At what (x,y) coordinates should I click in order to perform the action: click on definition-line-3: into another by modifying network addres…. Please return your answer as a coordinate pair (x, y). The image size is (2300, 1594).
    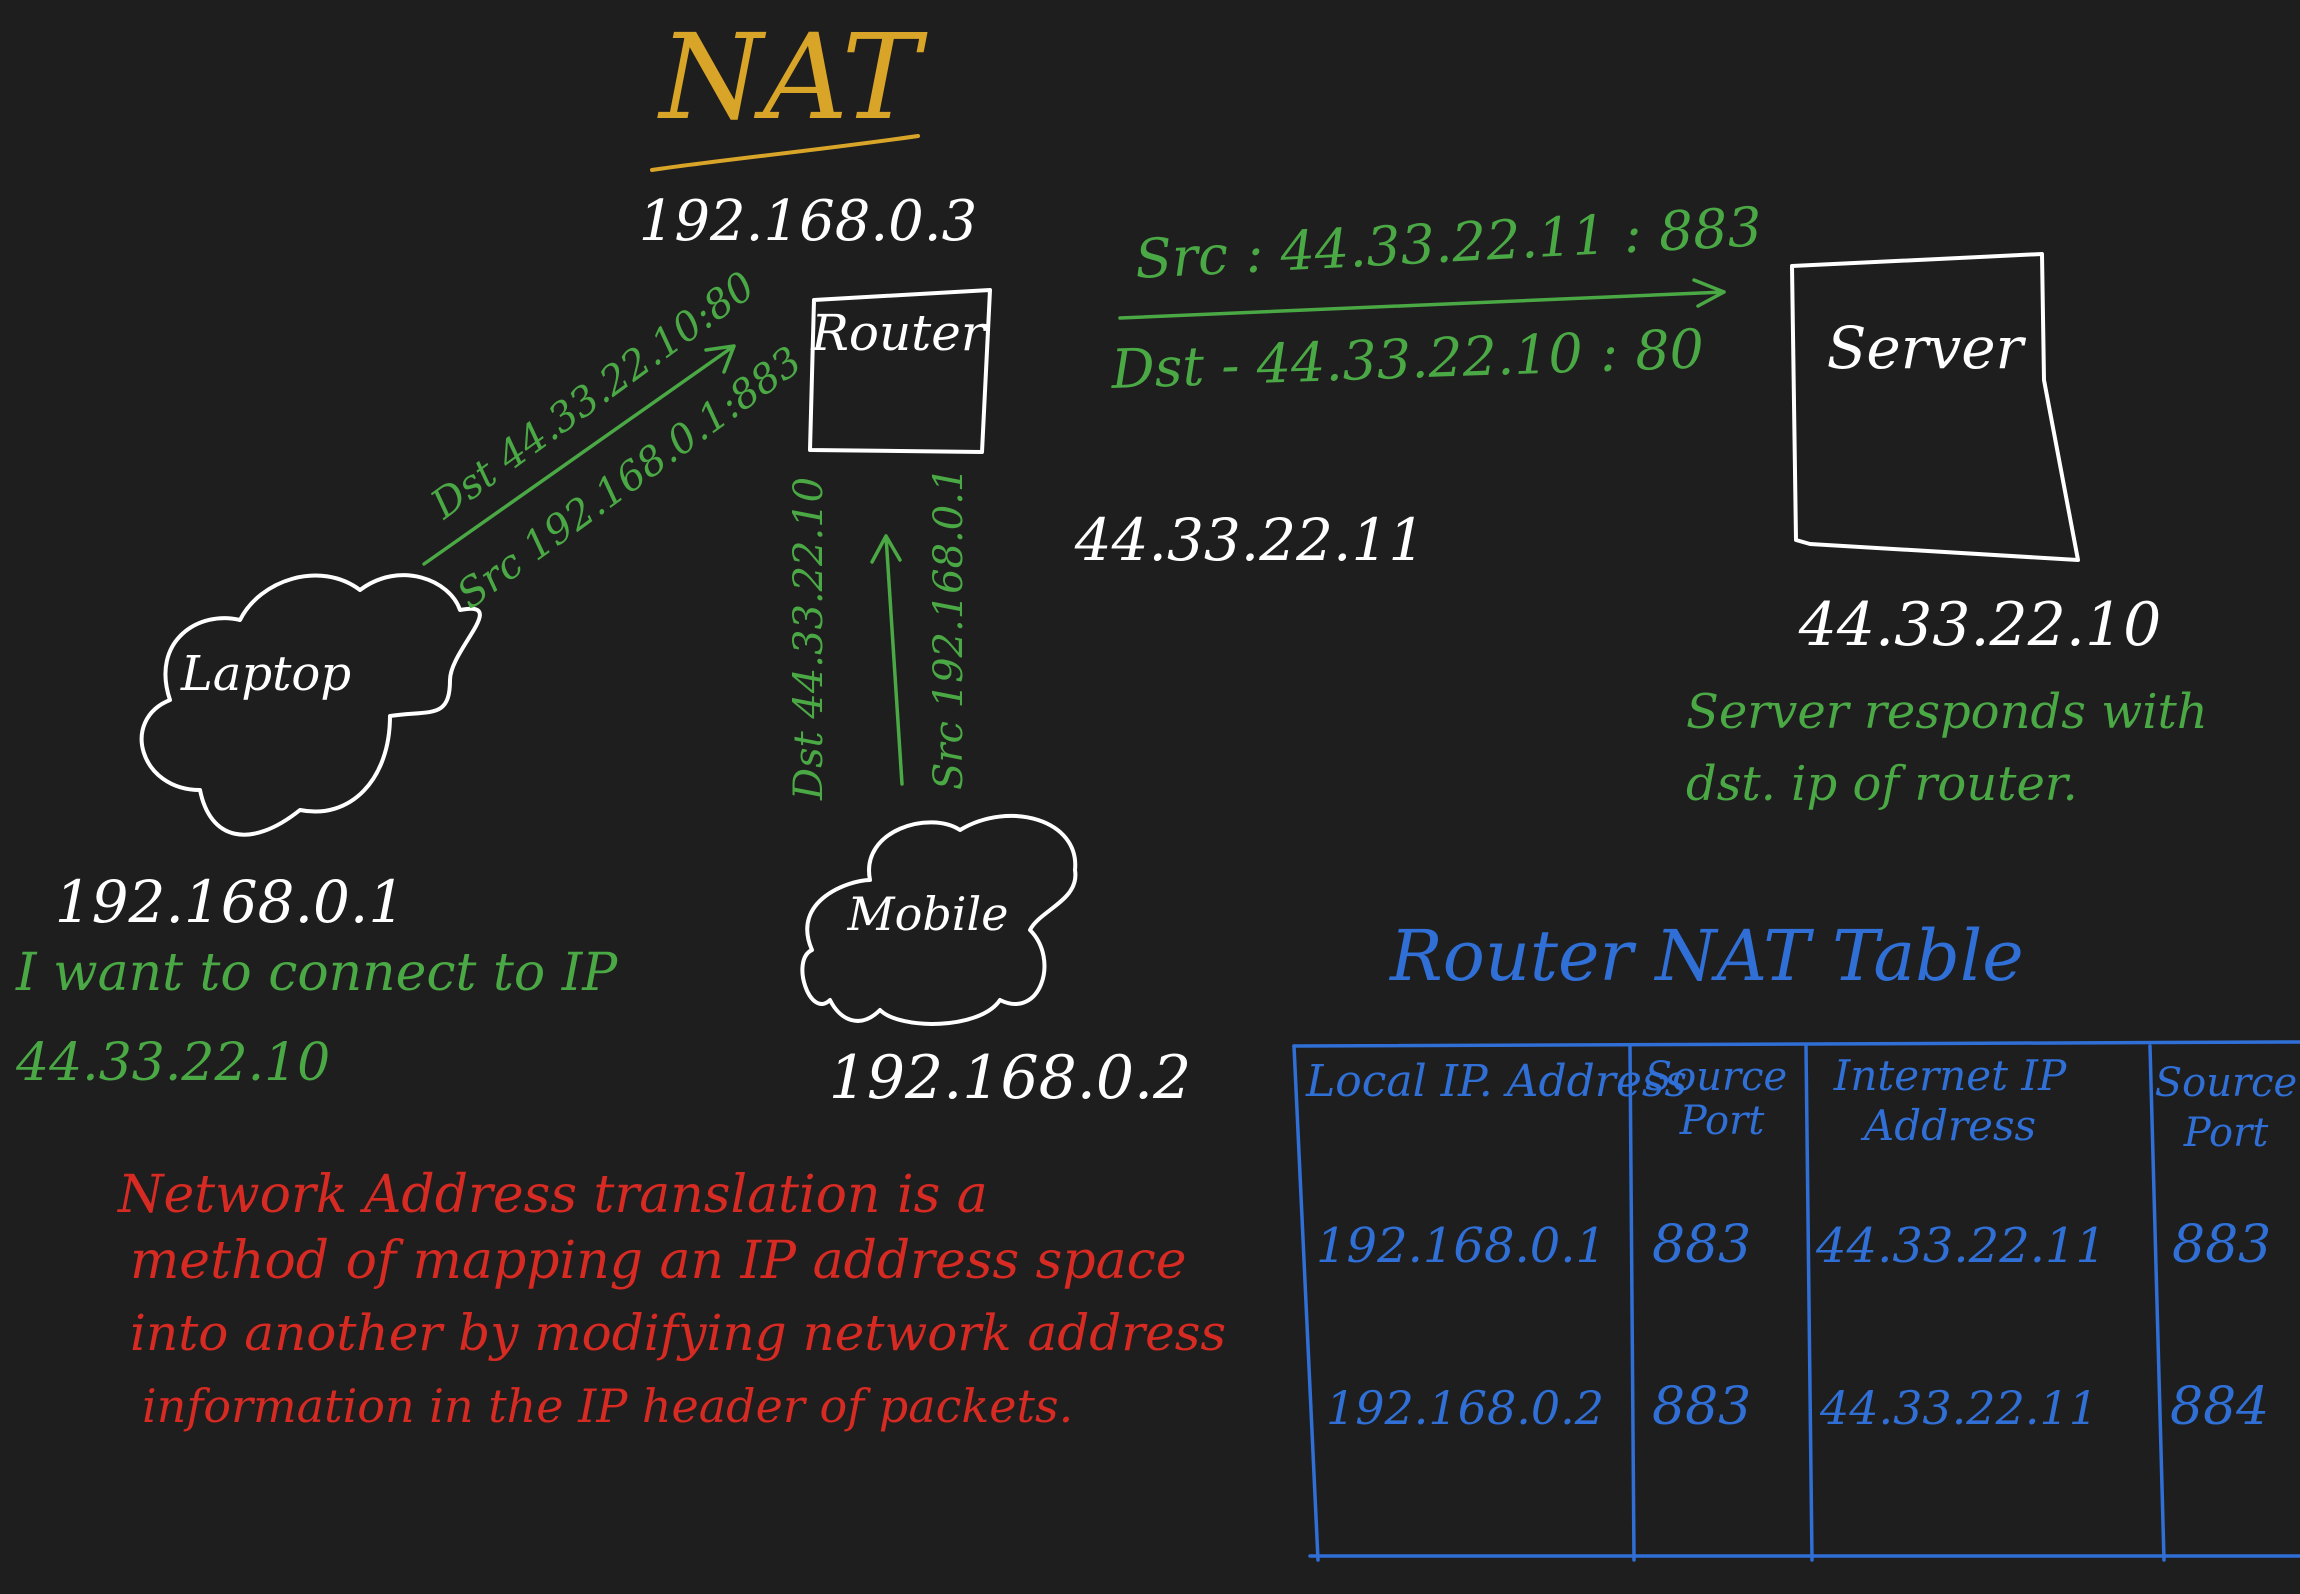
    Looking at the image, I should click on (678, 1333).